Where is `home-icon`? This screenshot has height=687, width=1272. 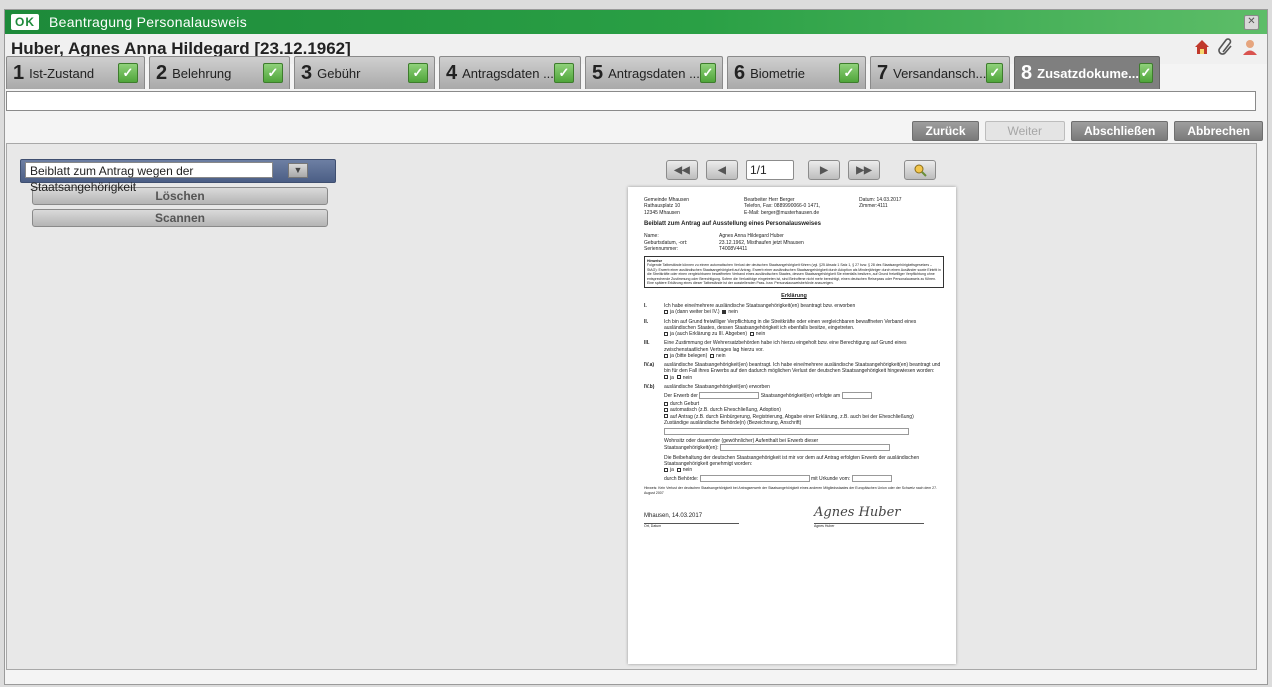 home-icon is located at coordinates (1202, 47).